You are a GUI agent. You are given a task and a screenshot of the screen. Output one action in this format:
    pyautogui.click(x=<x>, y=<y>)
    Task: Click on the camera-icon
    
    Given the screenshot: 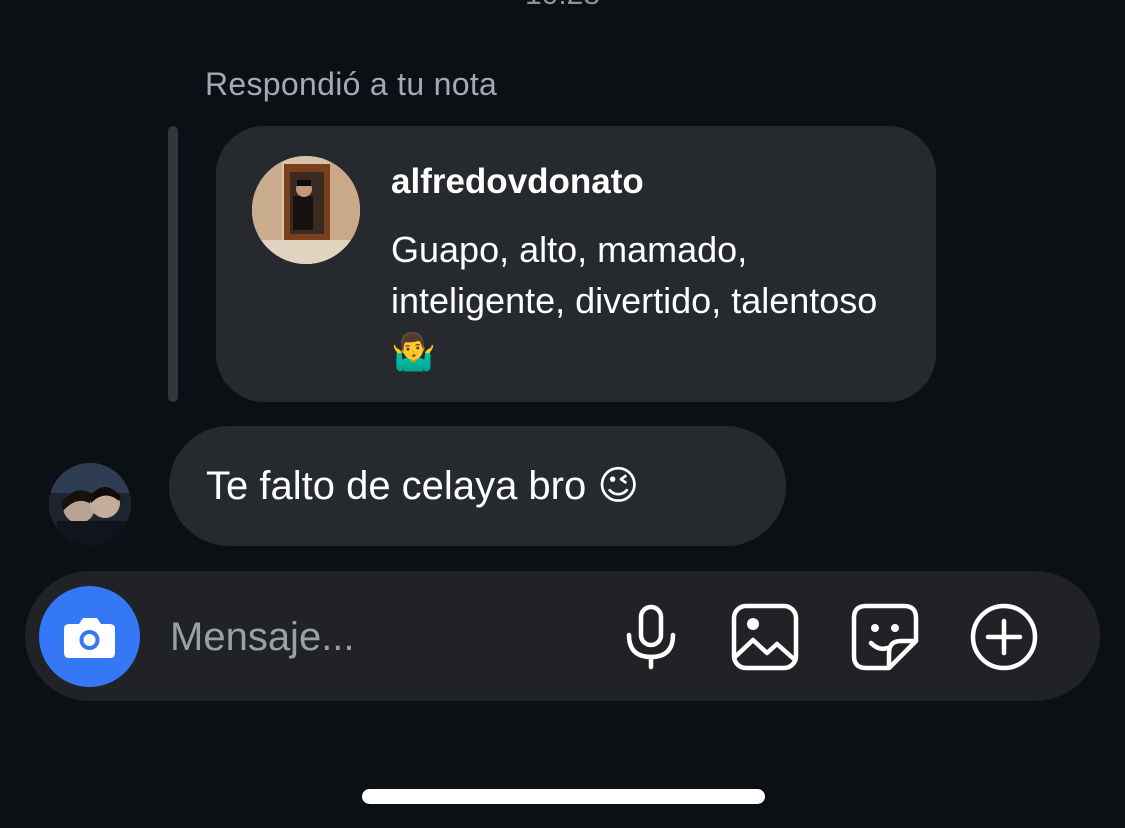 What is the action you would take?
    pyautogui.click(x=89, y=638)
    